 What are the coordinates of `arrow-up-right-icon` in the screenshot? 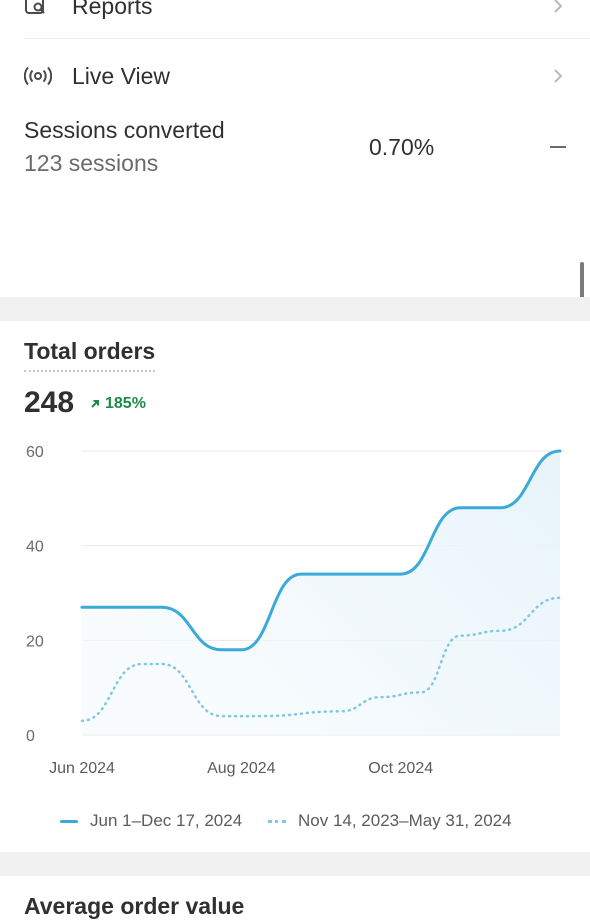 It's located at (95, 404).